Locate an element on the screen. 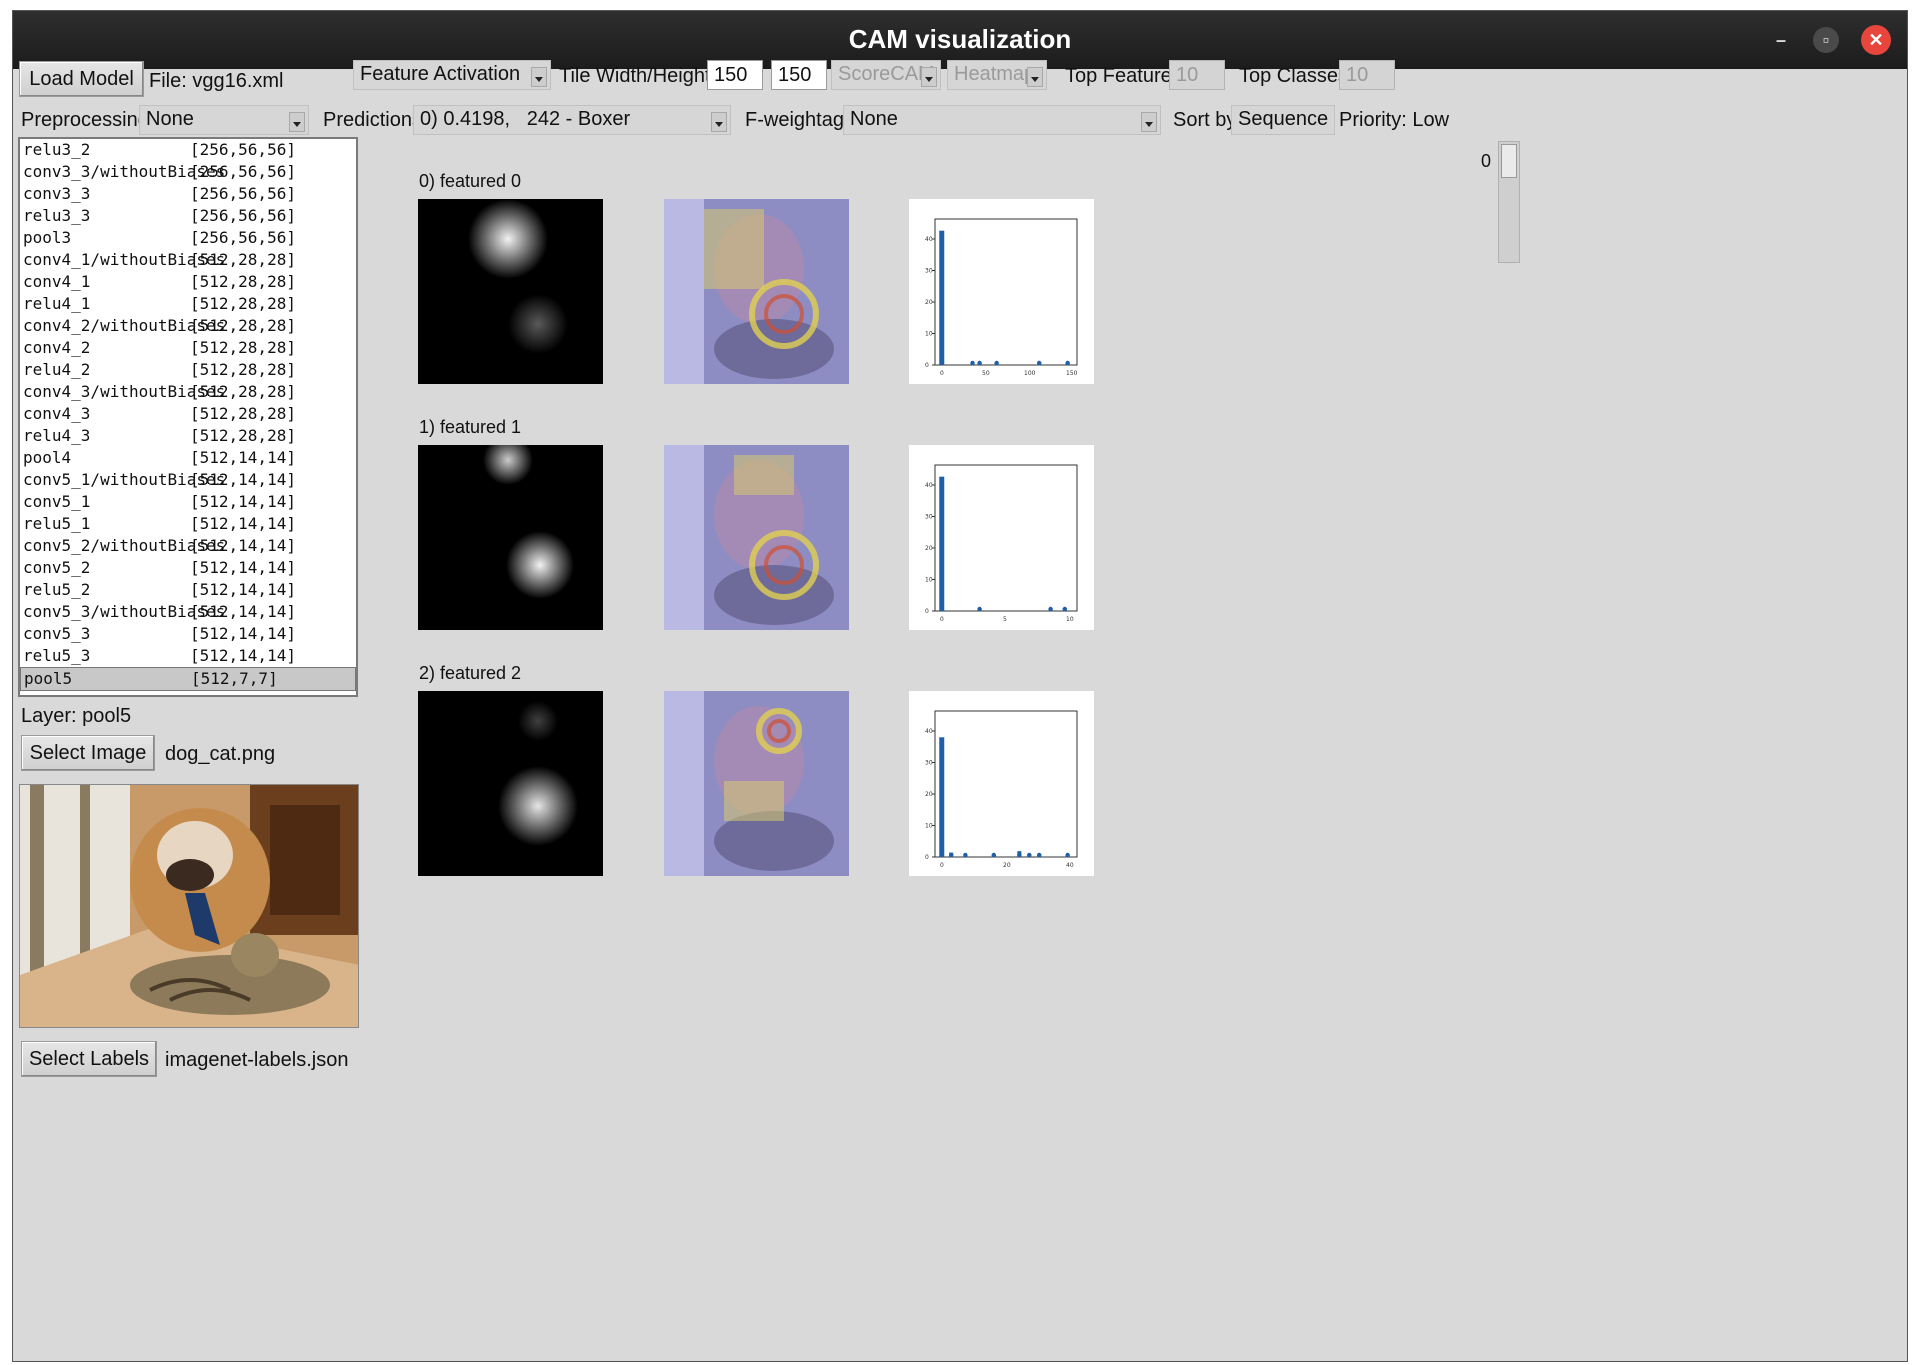  scroll-value: 0 is located at coordinates (1486, 161).